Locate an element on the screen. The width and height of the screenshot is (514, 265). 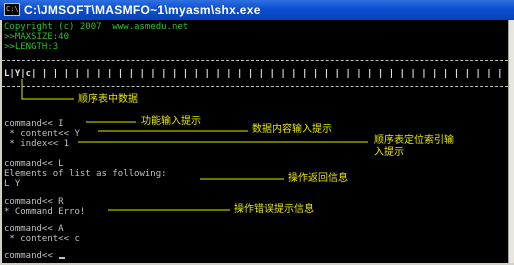
console-app-icon: C:\ is located at coordinates (12, 9).